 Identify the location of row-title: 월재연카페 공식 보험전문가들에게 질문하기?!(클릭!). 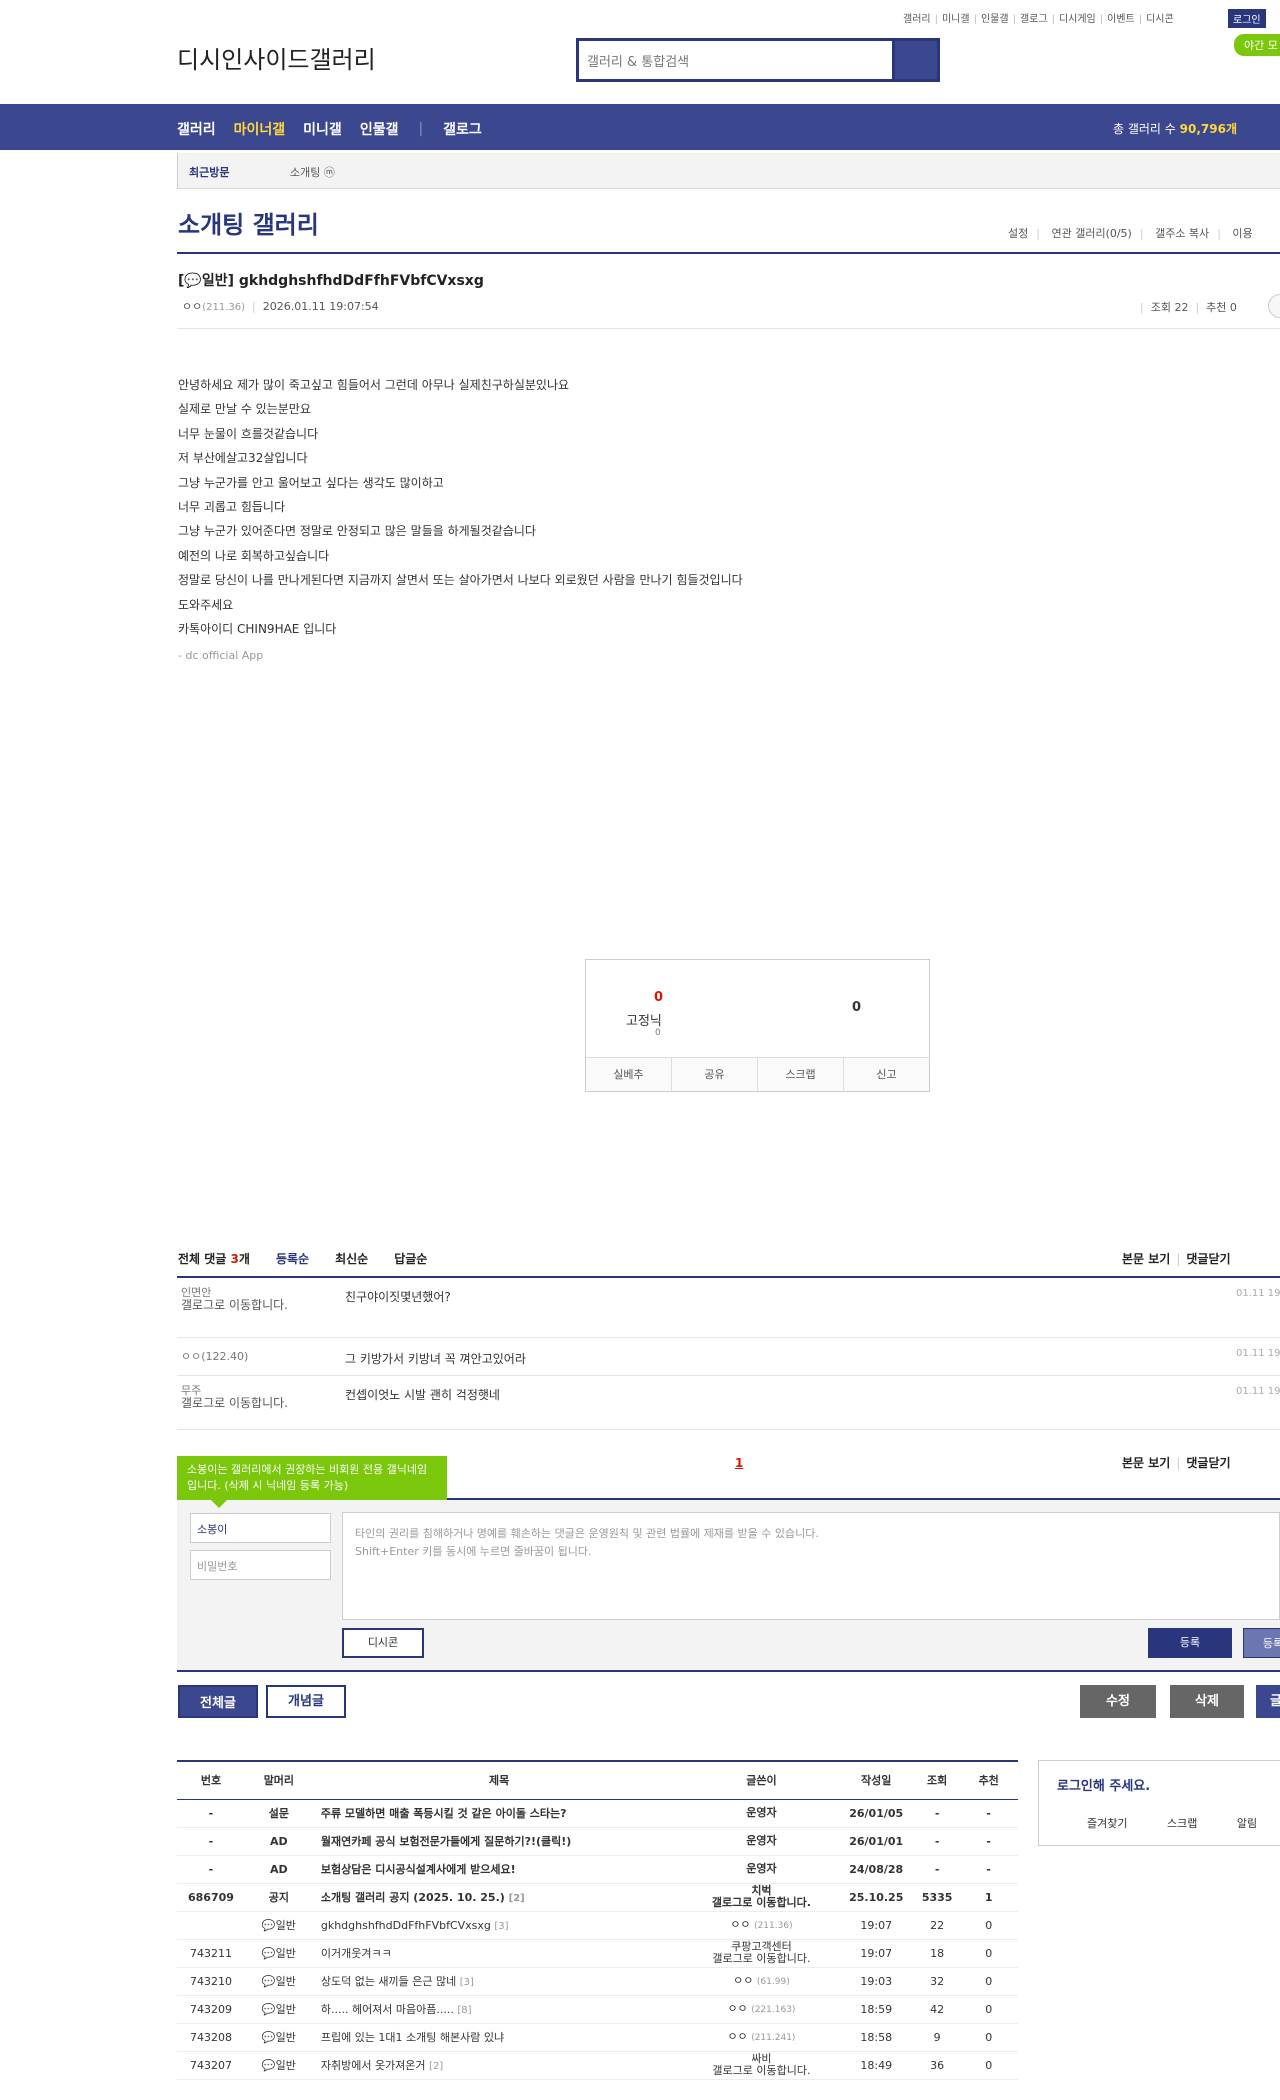
(499, 1841).